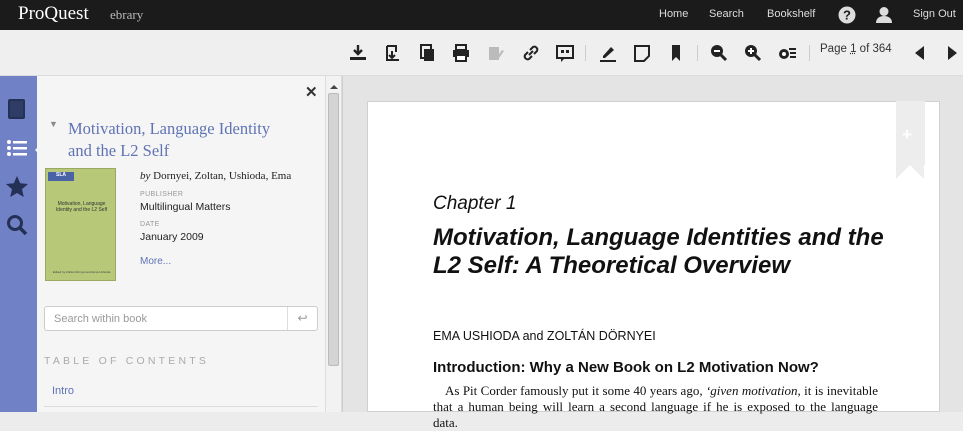 This screenshot has width=963, height=431. I want to click on download-icon, so click(358, 53).